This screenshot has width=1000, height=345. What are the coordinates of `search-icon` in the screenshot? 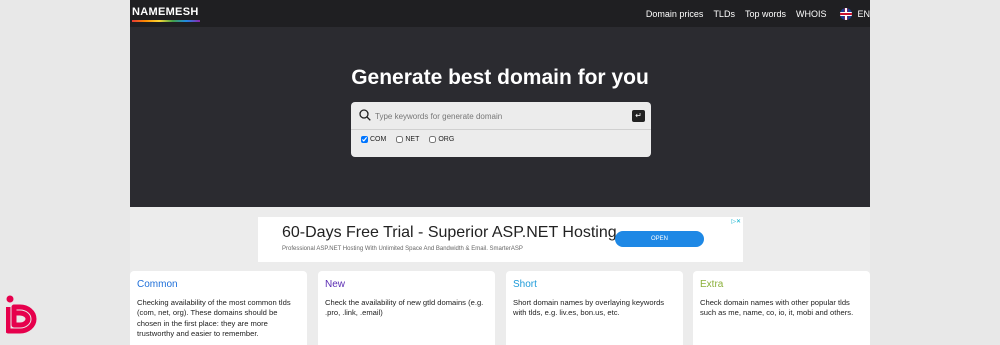 It's located at (365, 115).